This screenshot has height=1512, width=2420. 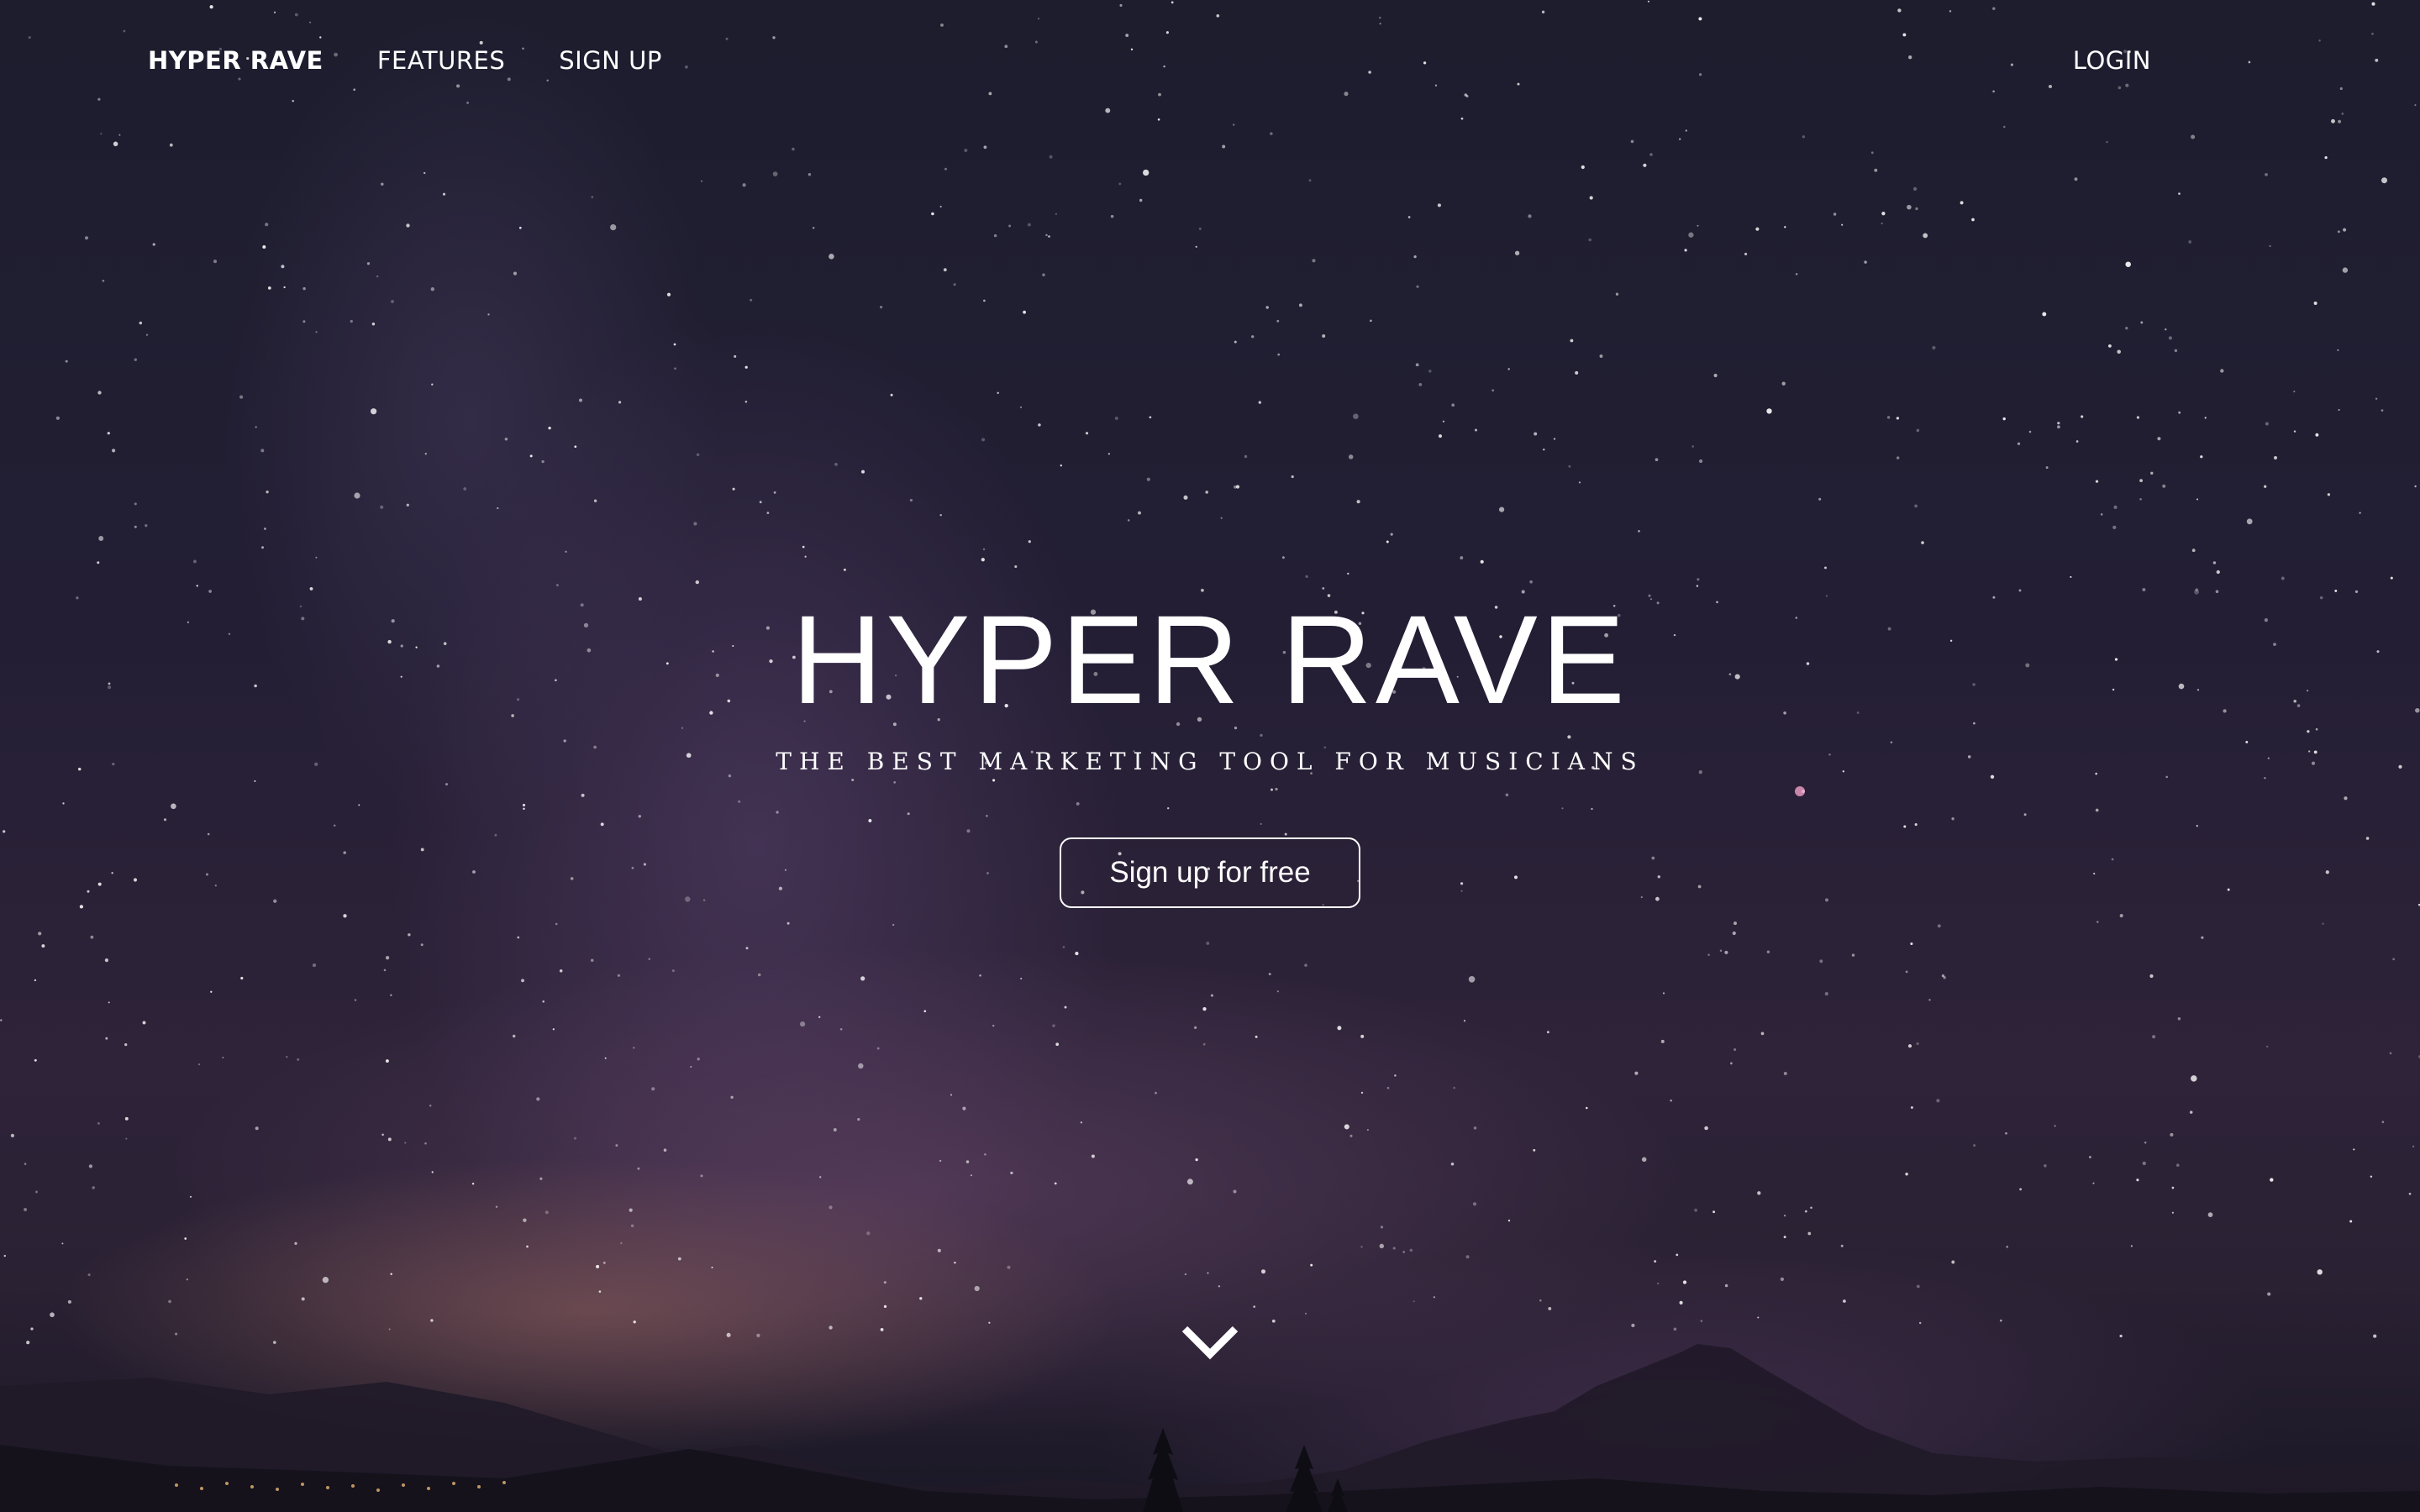 I want to click on chevron-down-icon, so click(x=1210, y=1344).